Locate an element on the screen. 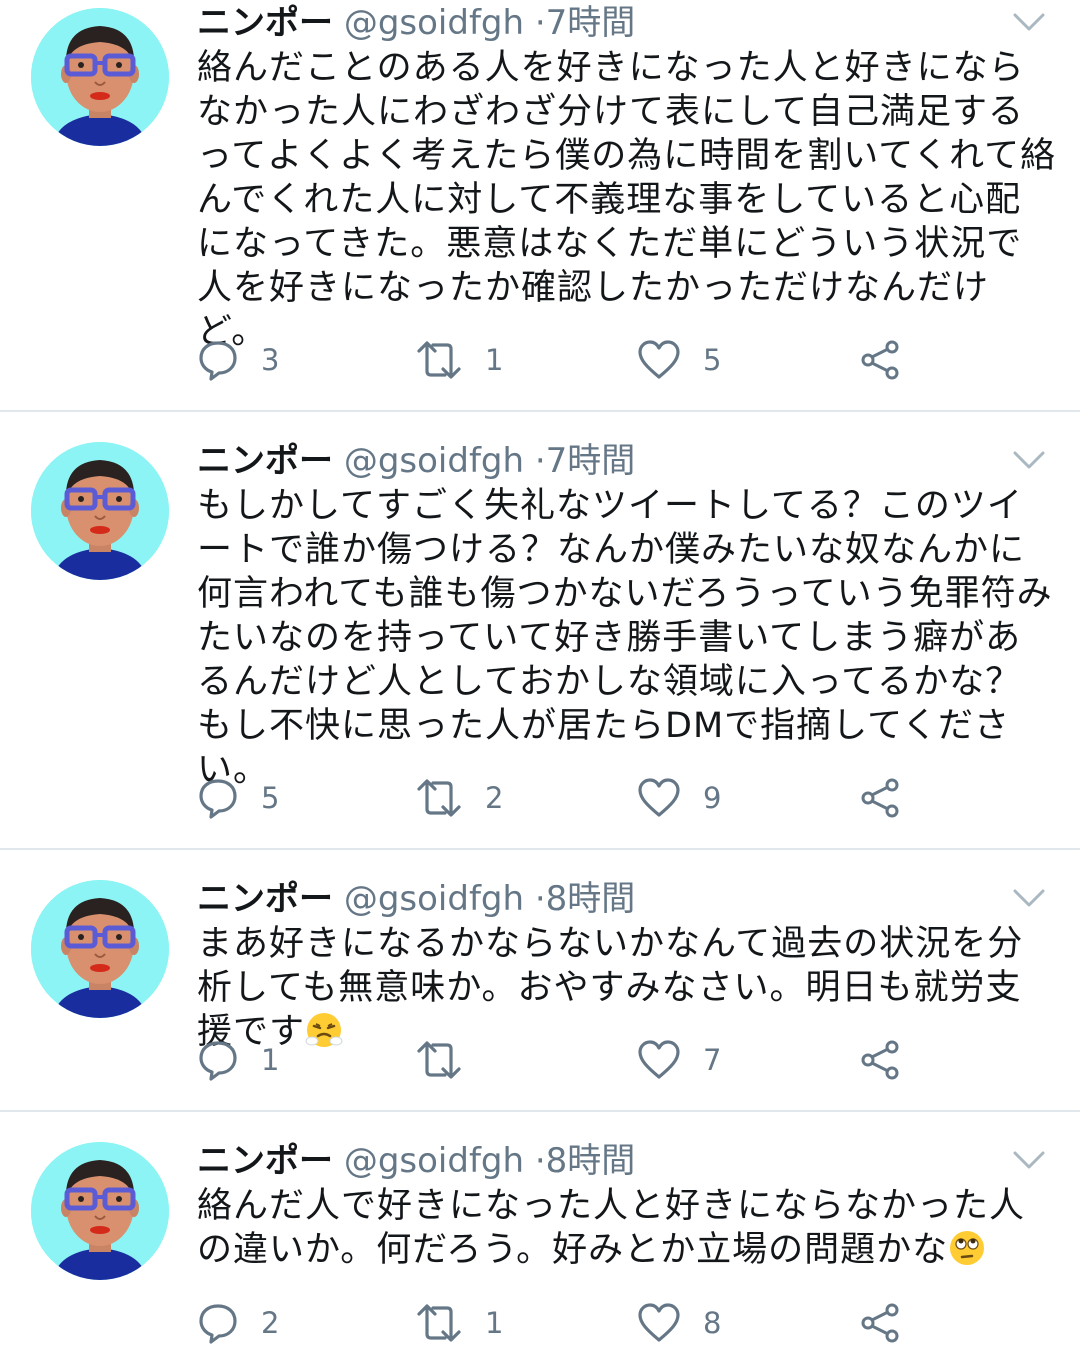 This screenshot has width=1080, height=1345. reply-count: 5 is located at coordinates (270, 798).